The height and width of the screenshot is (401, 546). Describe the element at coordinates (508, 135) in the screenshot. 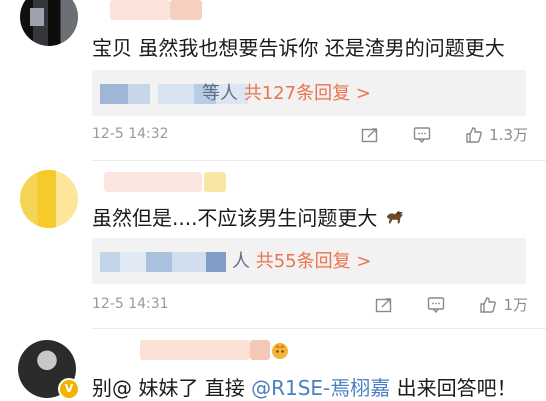

I see `like-count: 1.3万` at that location.